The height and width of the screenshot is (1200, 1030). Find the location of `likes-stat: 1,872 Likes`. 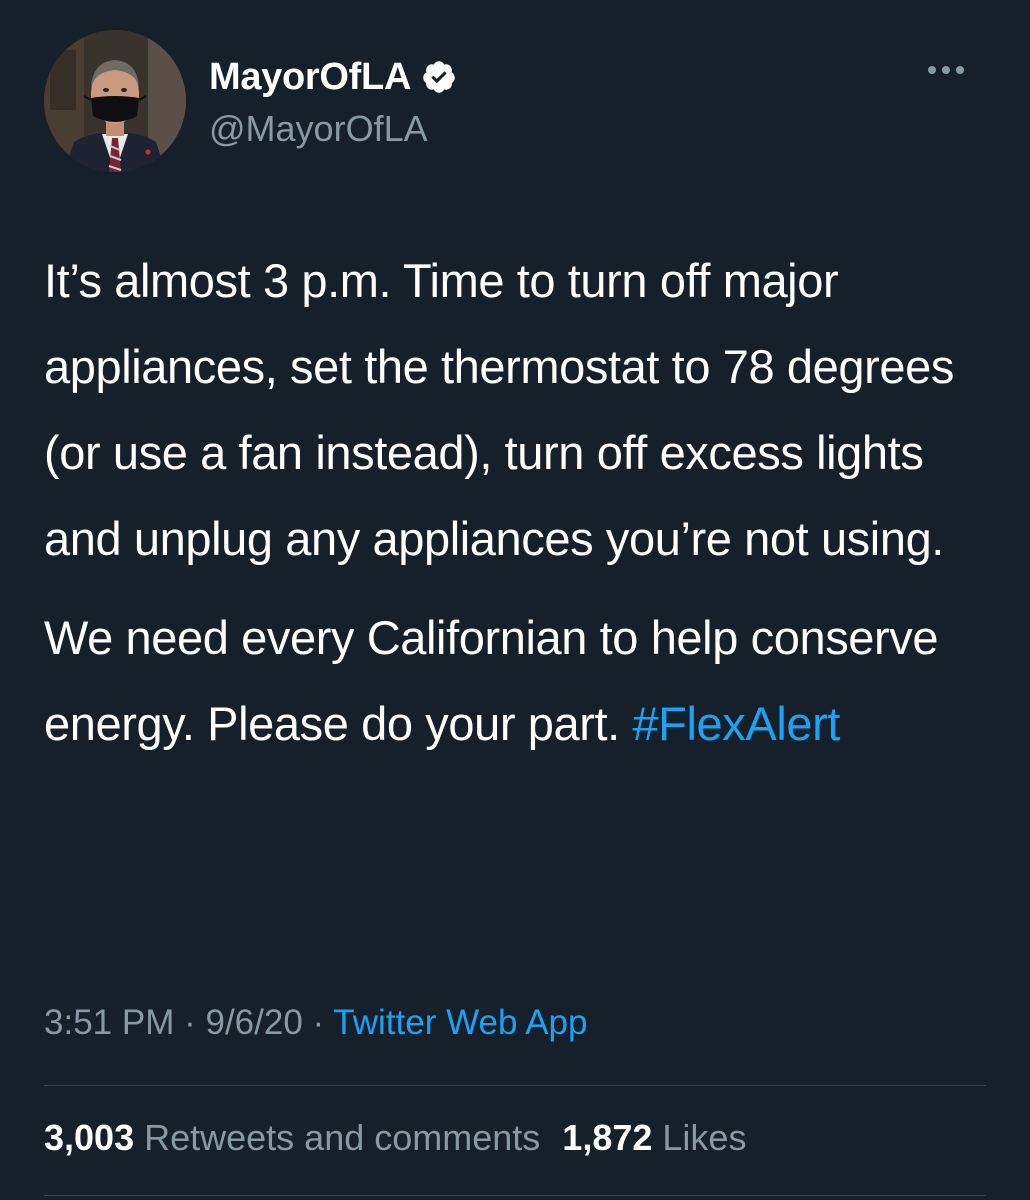

likes-stat: 1,872 Likes is located at coordinates (654, 1137).